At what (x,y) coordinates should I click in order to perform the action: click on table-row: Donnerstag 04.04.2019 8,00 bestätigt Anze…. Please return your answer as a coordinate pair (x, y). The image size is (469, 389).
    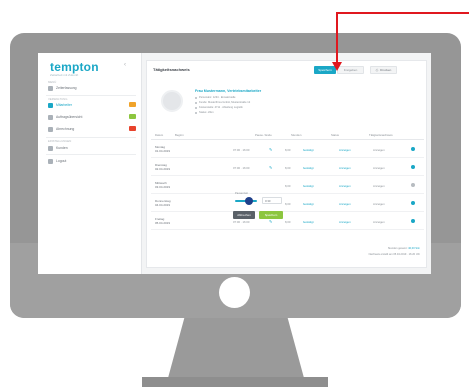
    Looking at the image, I should click on (287, 203).